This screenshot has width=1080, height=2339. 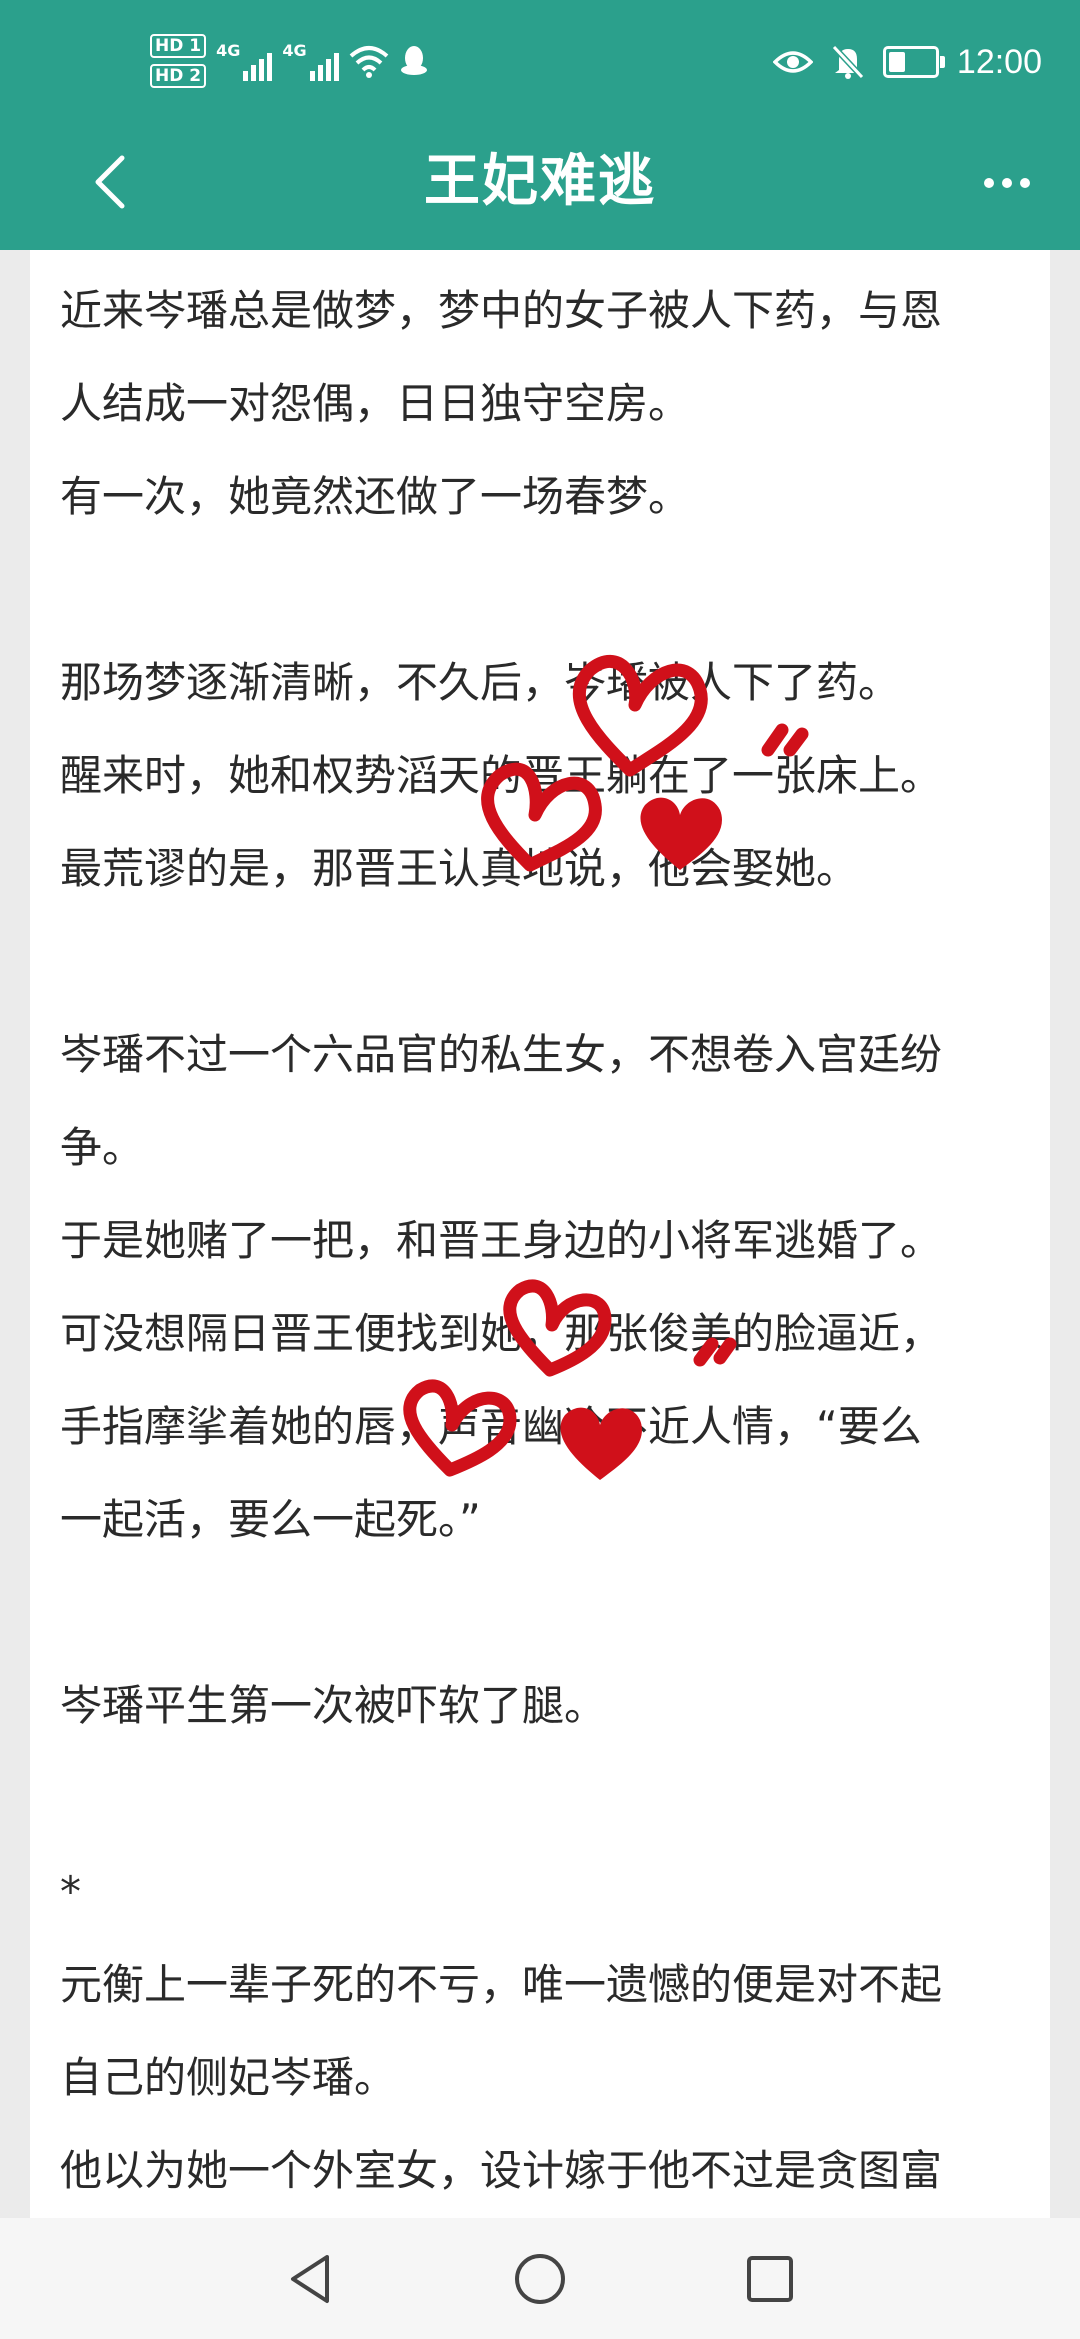 I want to click on text-line: 于是她赌了一把，和晋王身边的小将军逃婚了。, so click(x=501, y=1240).